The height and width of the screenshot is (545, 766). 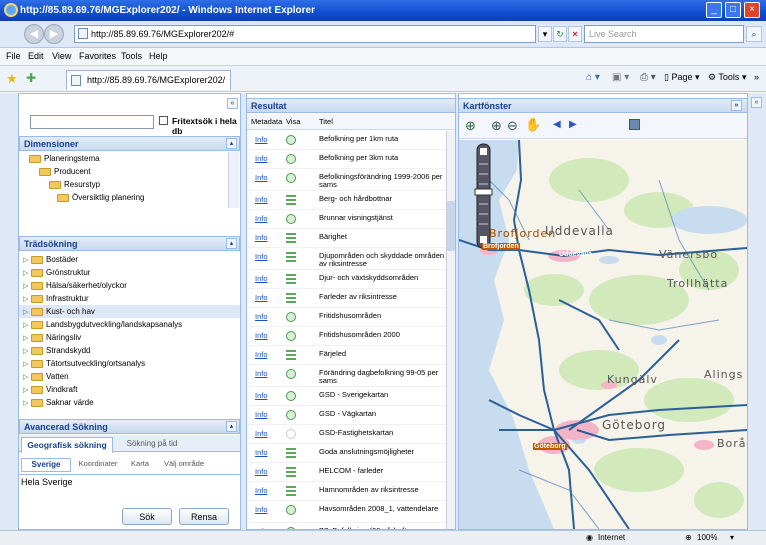 I want to click on tab-geografisk: Geografisk sökning, so click(x=67, y=445).